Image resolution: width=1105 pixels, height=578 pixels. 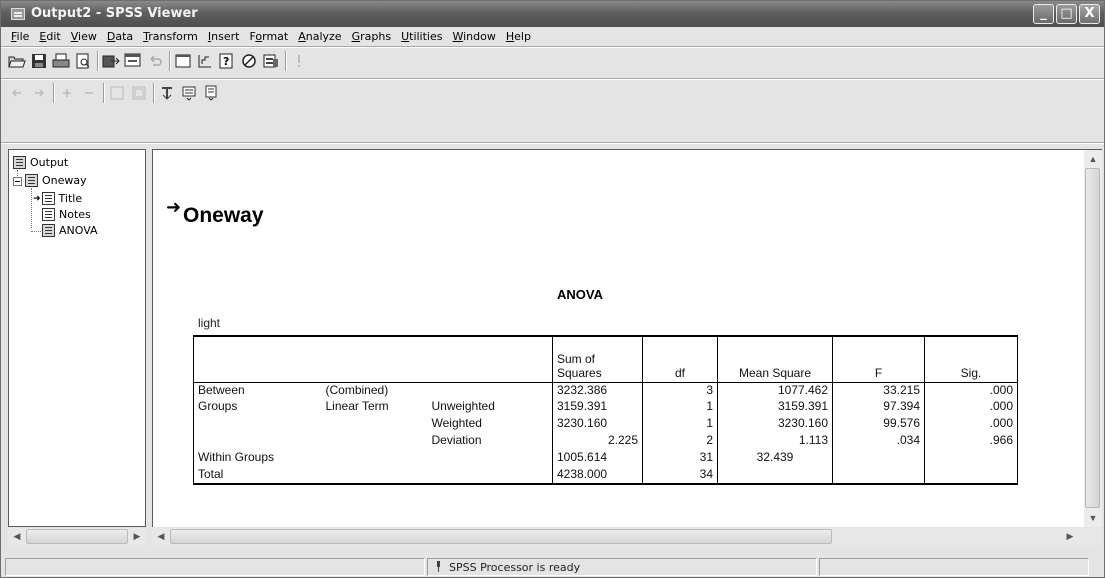 I want to click on title-bar: Output2 - SPSS Viewer _ □ X, so click(x=552, y=14).